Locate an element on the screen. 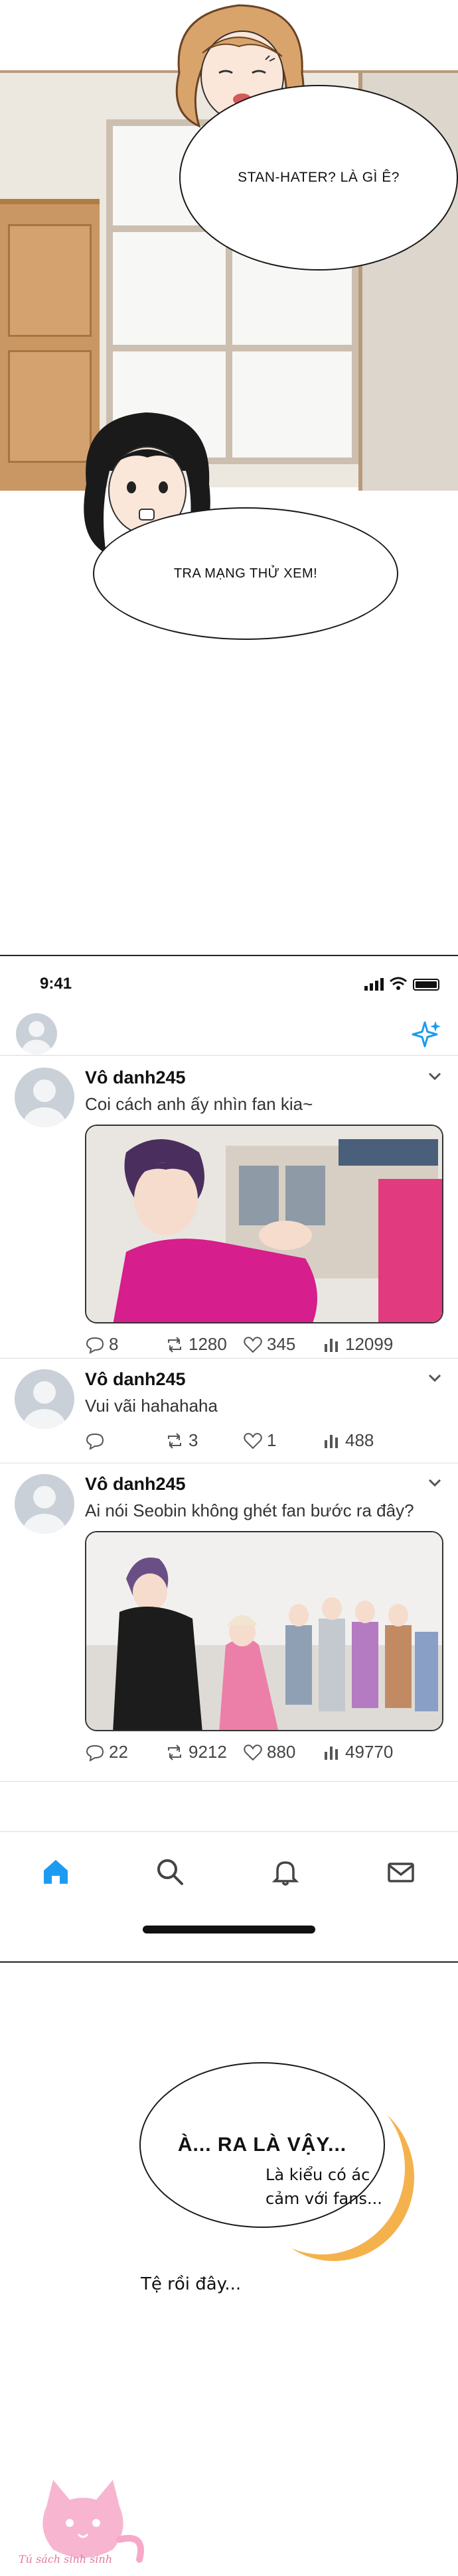 Image resolution: width=458 pixels, height=2576 pixels. wifi-icon is located at coordinates (399, 983).